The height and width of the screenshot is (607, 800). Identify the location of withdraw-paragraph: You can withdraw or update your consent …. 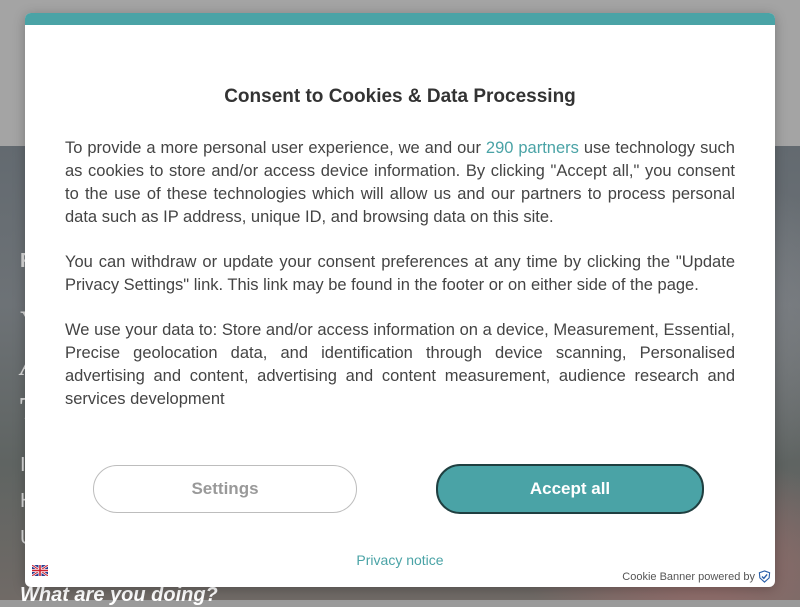
(400, 273).